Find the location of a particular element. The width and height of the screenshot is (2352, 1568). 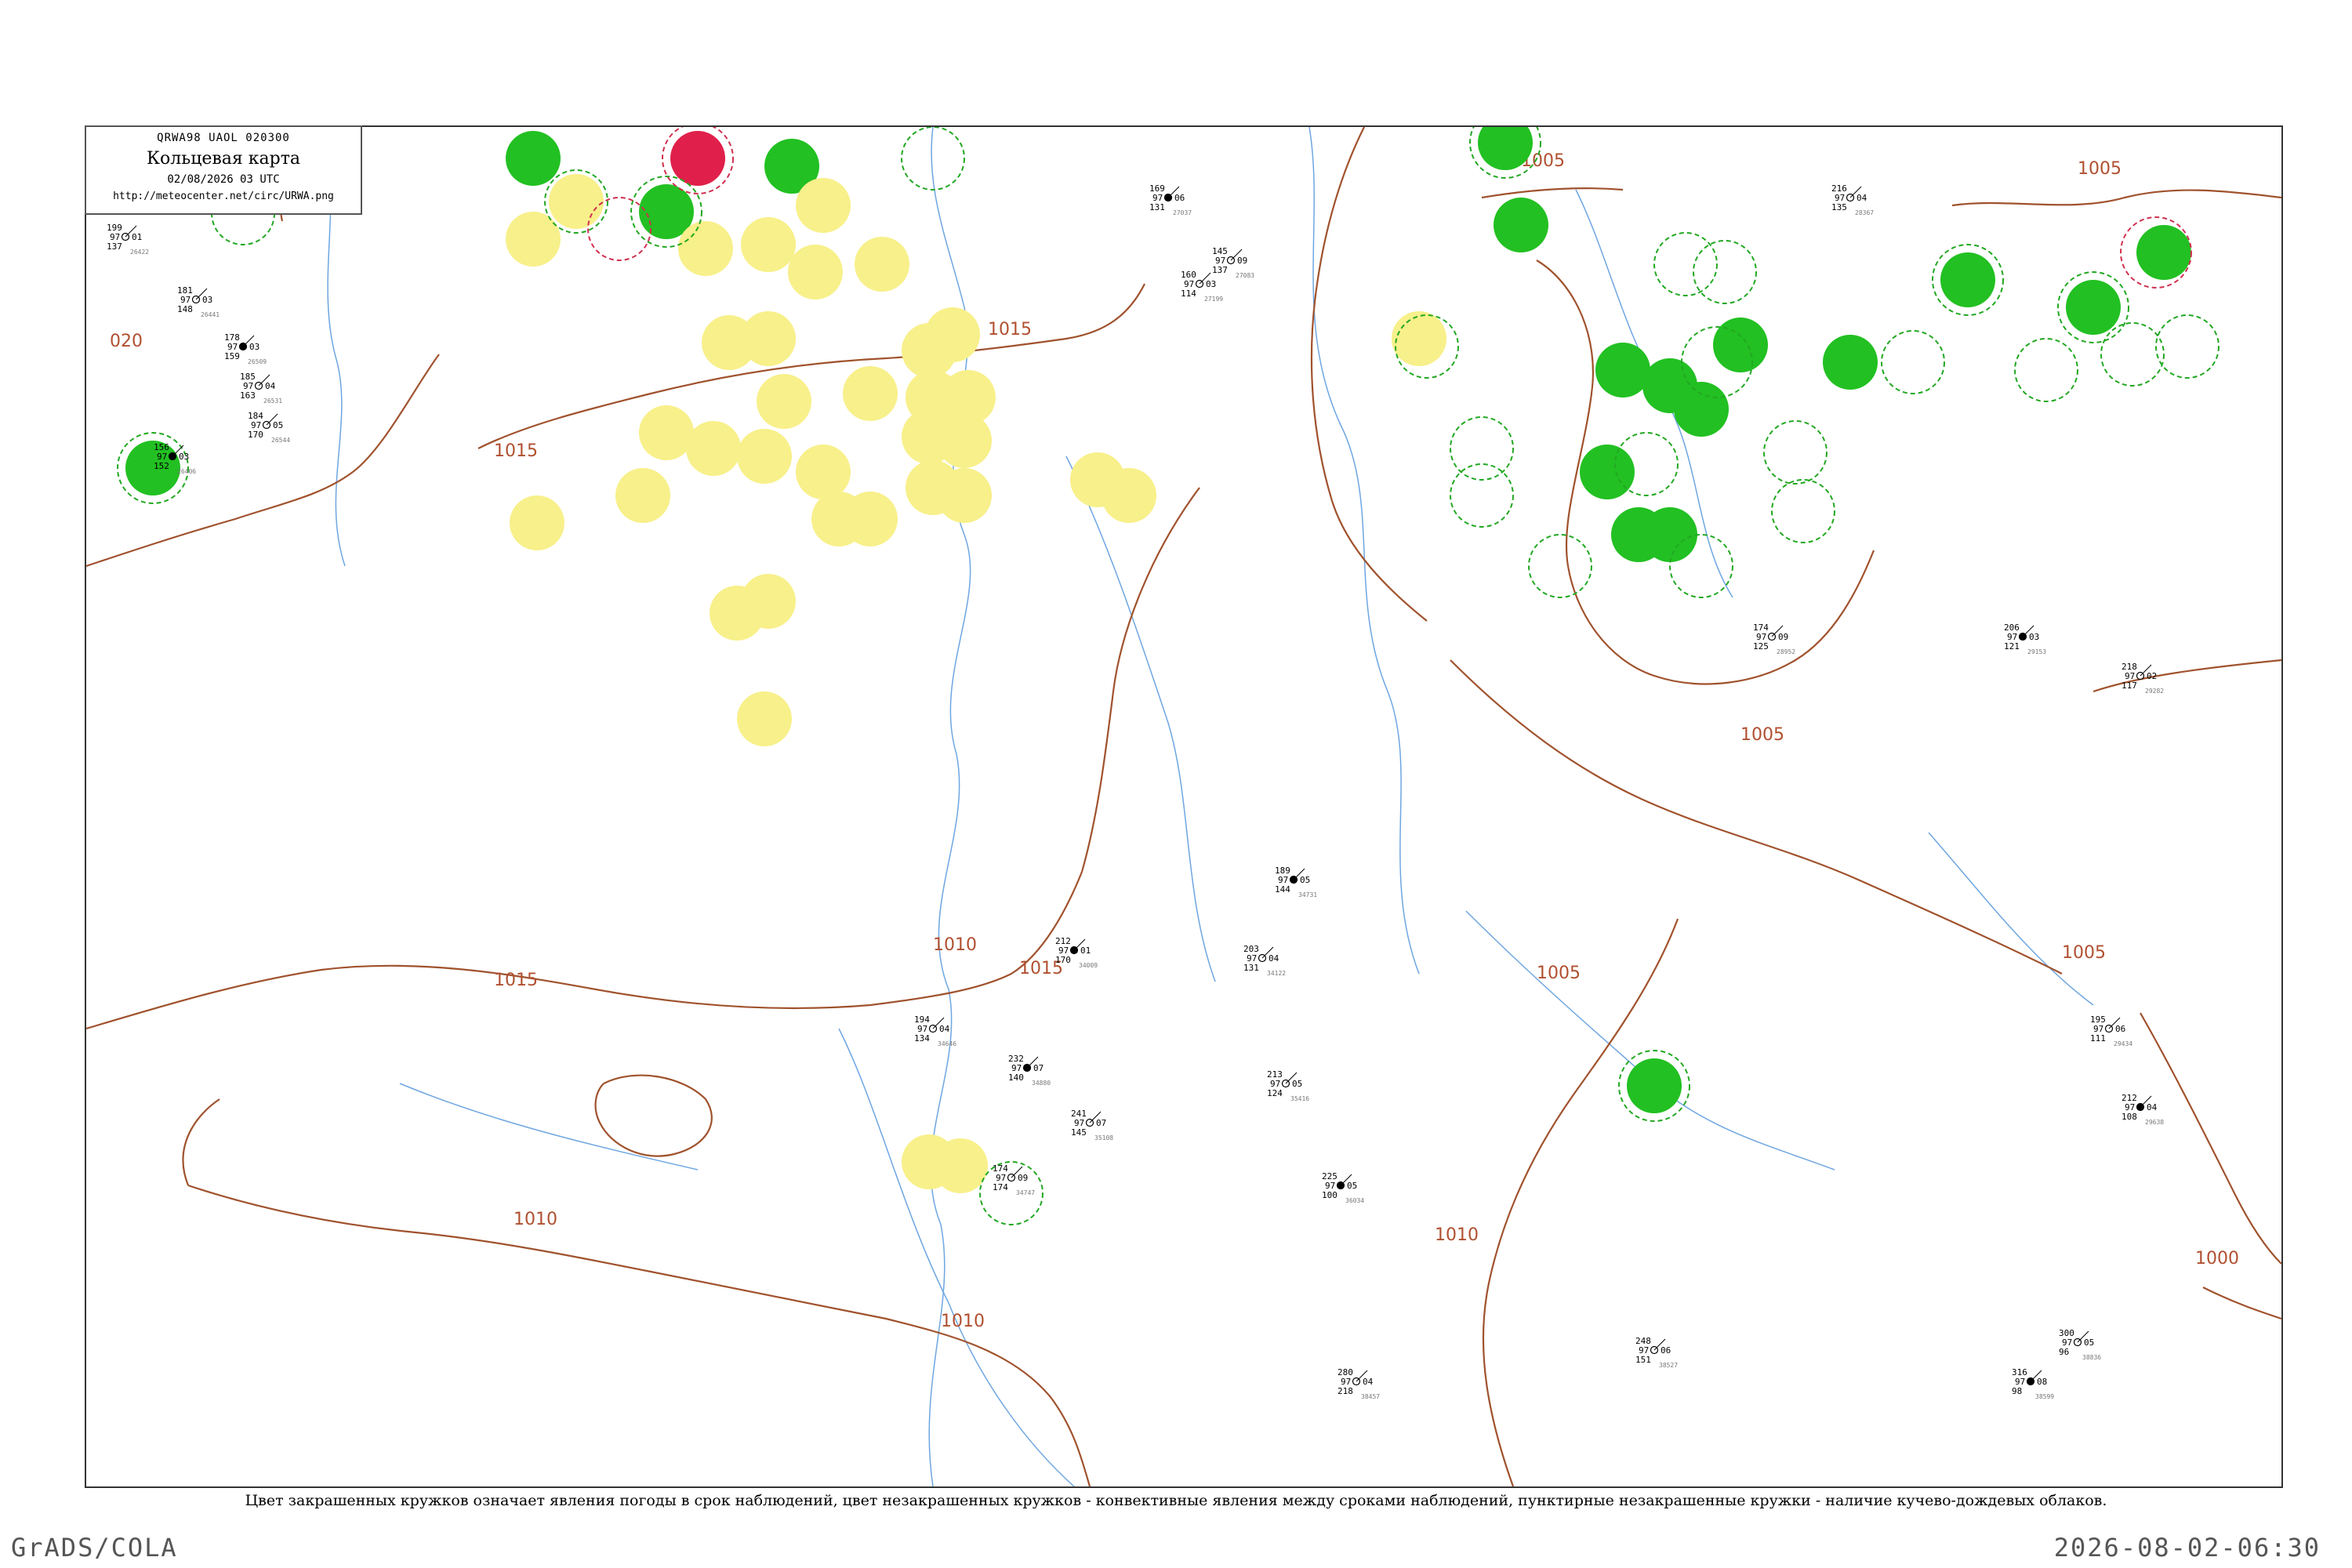

station-plot: 17497 0917434747 is located at coordinates (1014, 1179).